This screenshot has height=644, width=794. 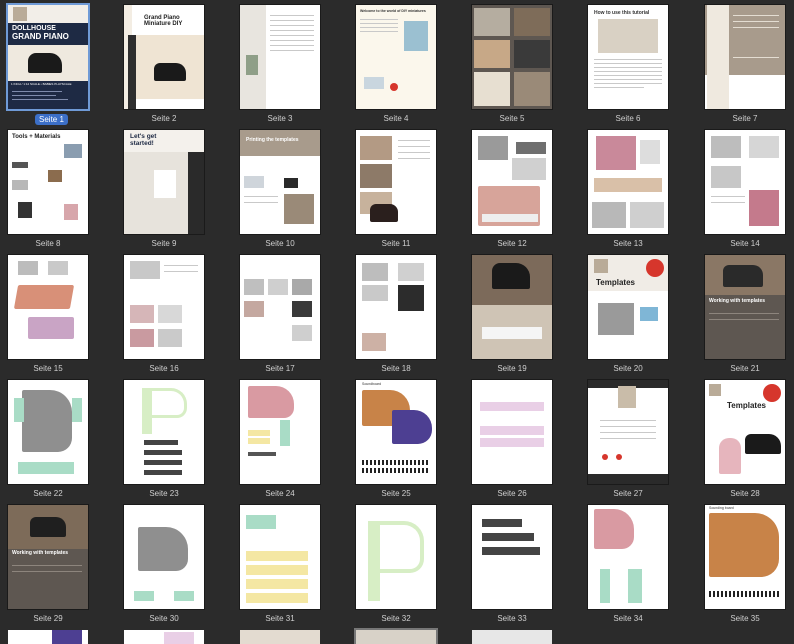 What do you see at coordinates (48, 182) in the screenshot?
I see `page-preview: Tools + Materials` at bounding box center [48, 182].